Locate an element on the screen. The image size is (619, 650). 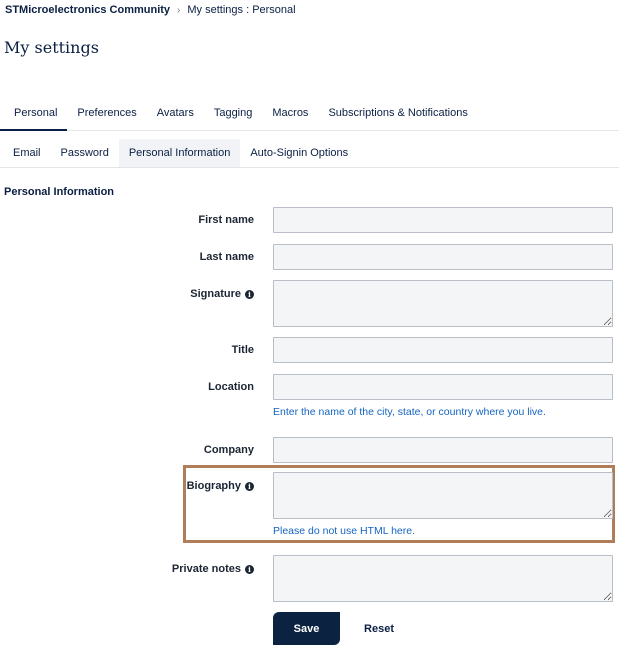
section-title: Personal Information is located at coordinates (59, 192).